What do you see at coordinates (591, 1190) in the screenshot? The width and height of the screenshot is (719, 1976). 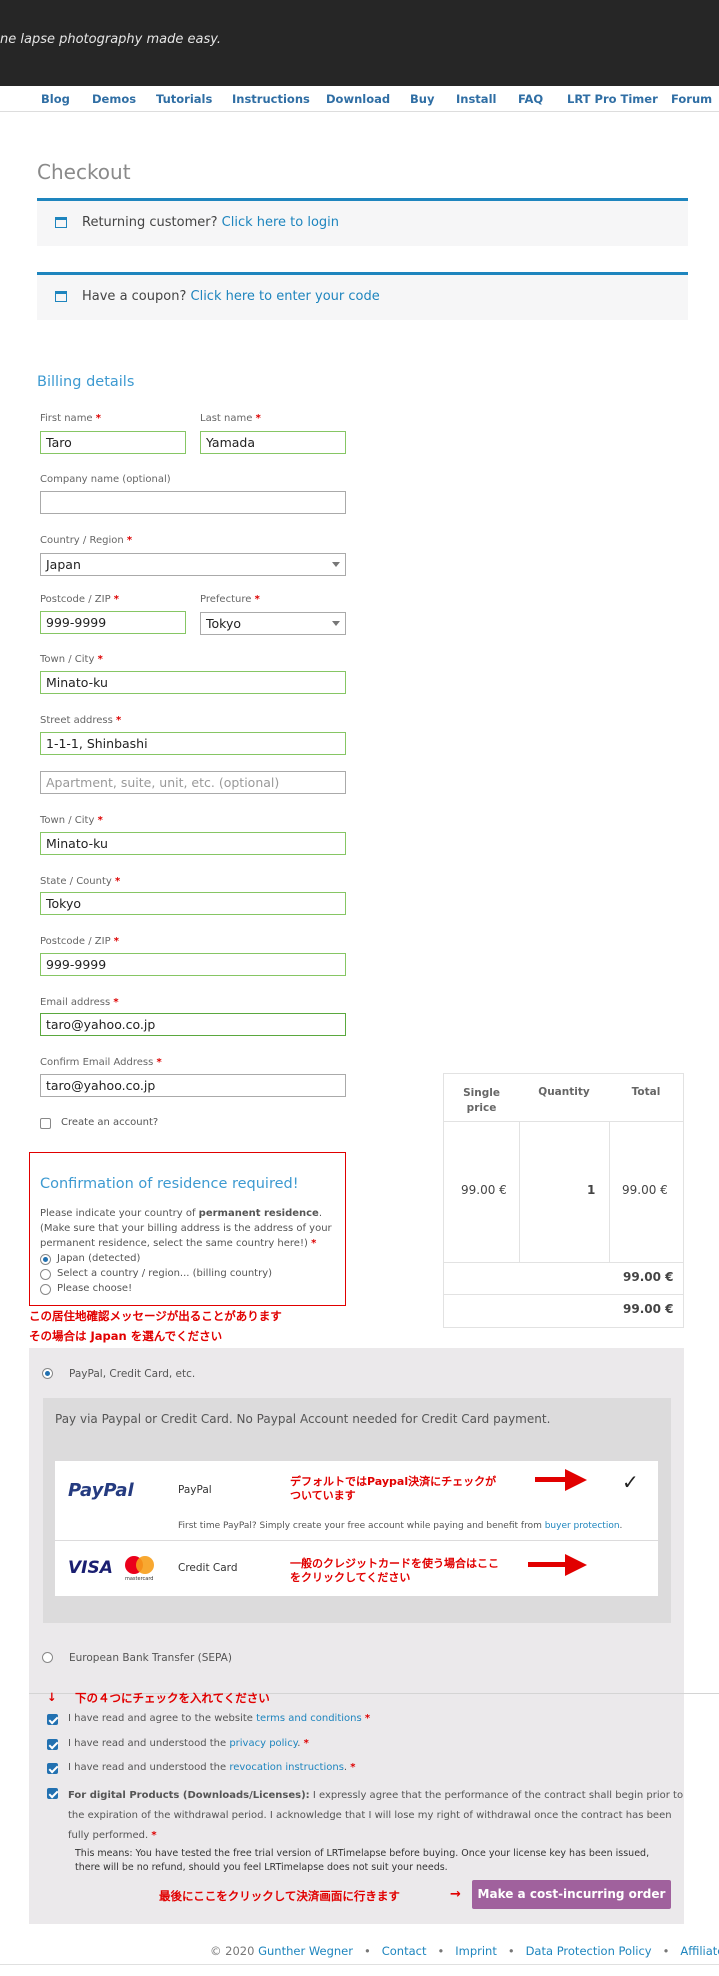 I see `row-quantity: 1` at bounding box center [591, 1190].